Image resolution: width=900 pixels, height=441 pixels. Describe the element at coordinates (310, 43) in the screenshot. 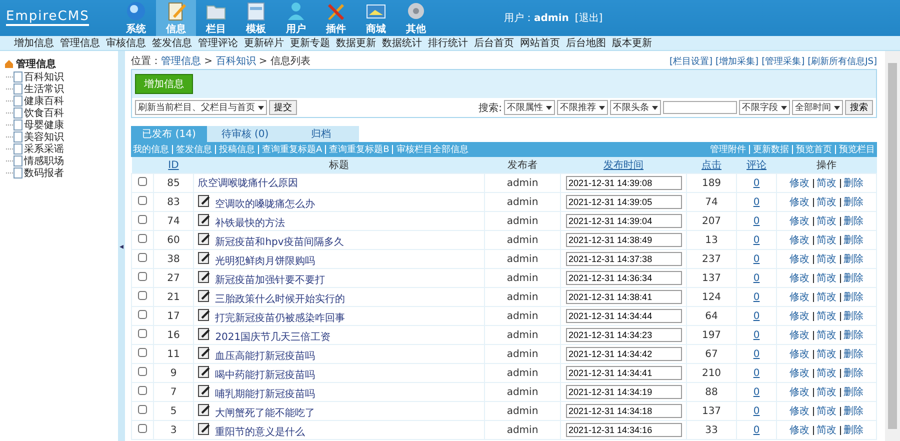

I see `submenu-link: 更新专题` at that location.